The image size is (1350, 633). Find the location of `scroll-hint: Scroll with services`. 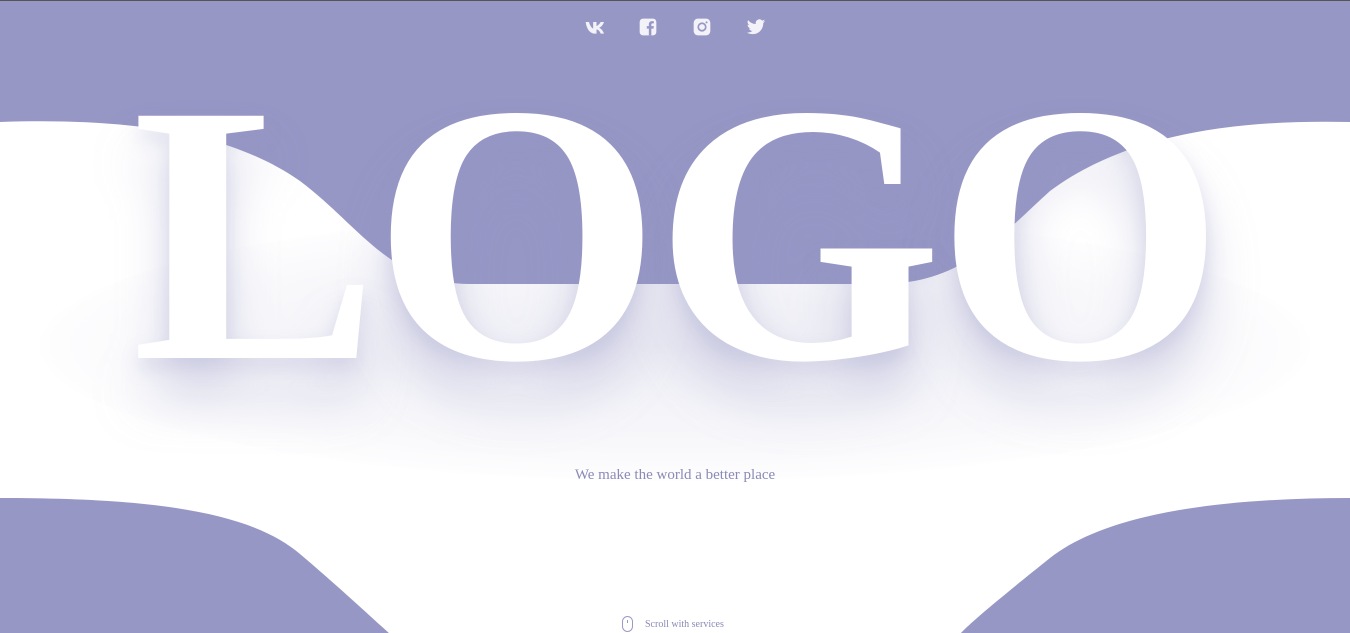

scroll-hint: Scroll with services is located at coordinates (673, 624).